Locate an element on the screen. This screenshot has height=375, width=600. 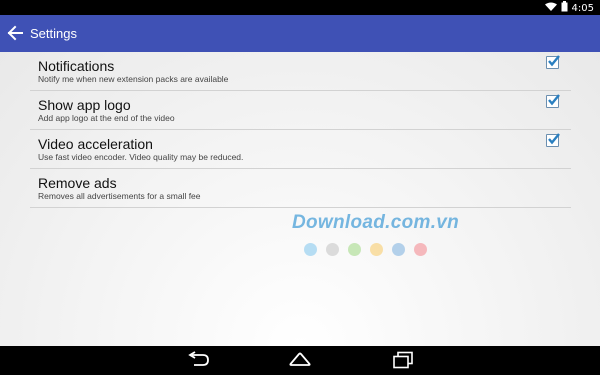
status-time: 4:05 is located at coordinates (582, 8).